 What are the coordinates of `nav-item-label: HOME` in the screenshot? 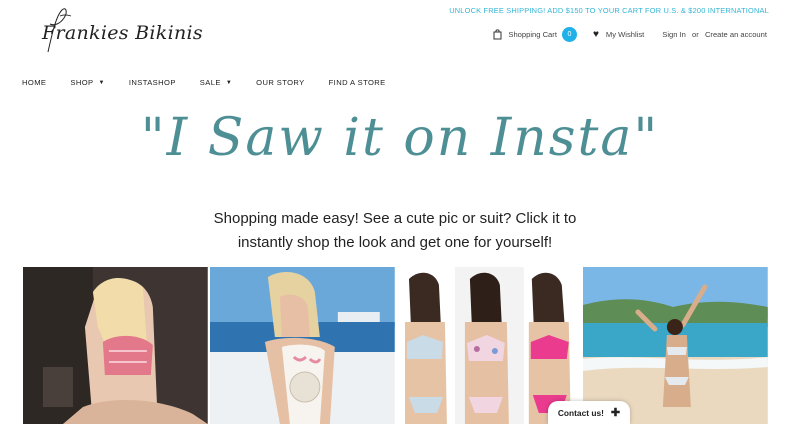 It's located at (34, 82).